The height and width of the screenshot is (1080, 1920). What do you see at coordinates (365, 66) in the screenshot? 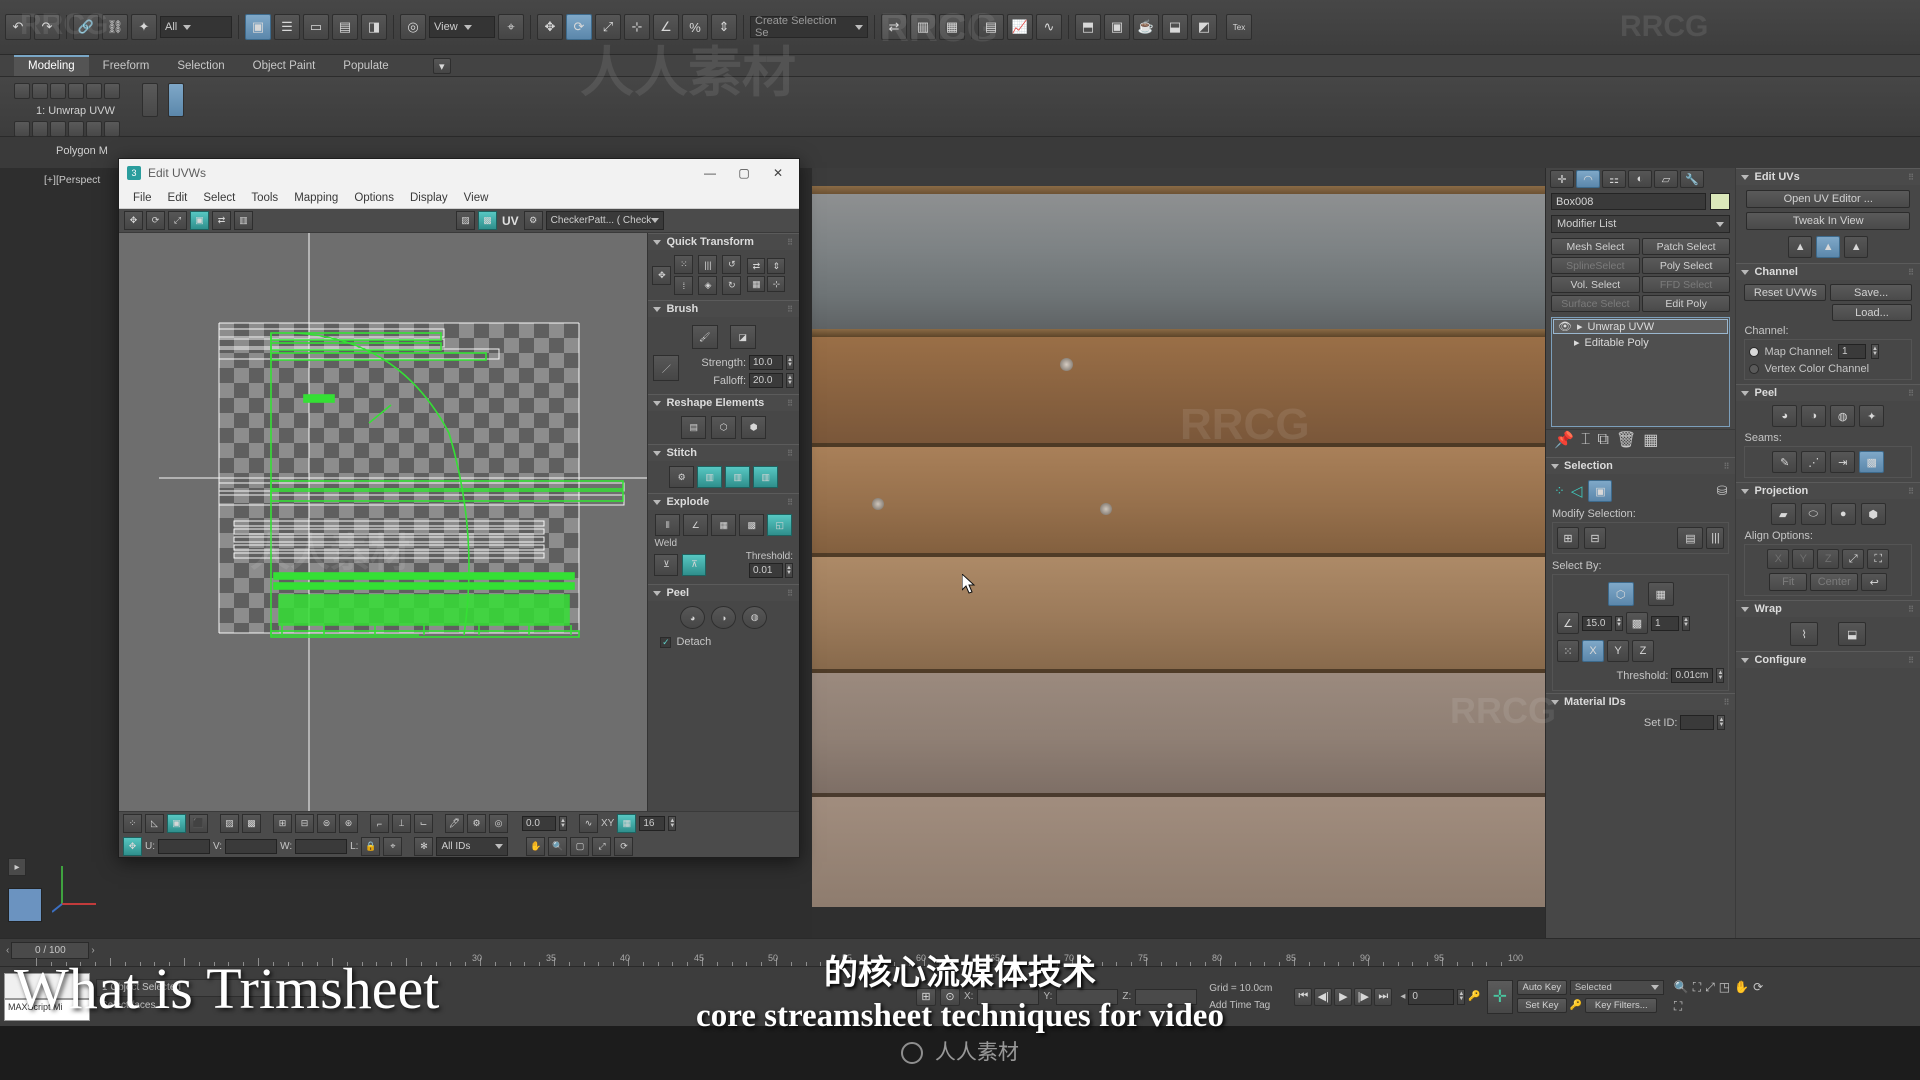
I see `ribbon-tab-populate: Populate` at bounding box center [365, 66].